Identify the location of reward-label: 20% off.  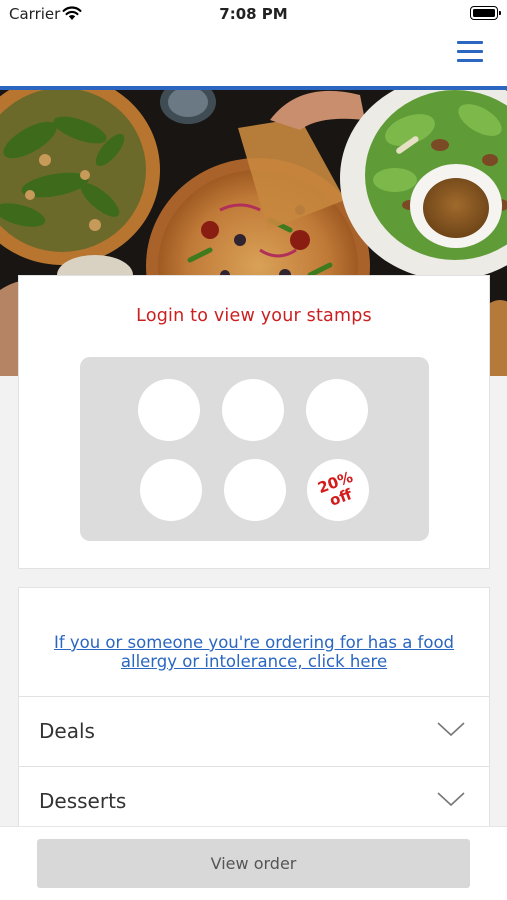
(338, 489).